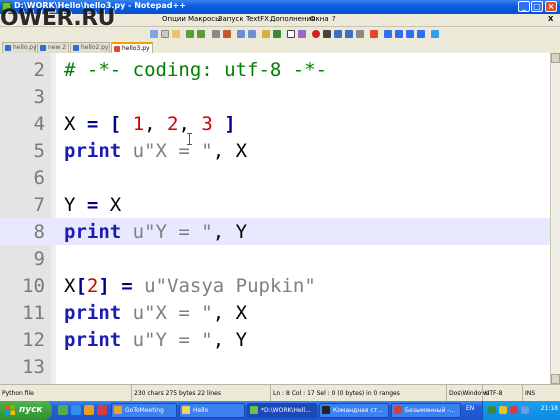  What do you see at coordinates (165, 34) in the screenshot?
I see `copy-icon` at bounding box center [165, 34].